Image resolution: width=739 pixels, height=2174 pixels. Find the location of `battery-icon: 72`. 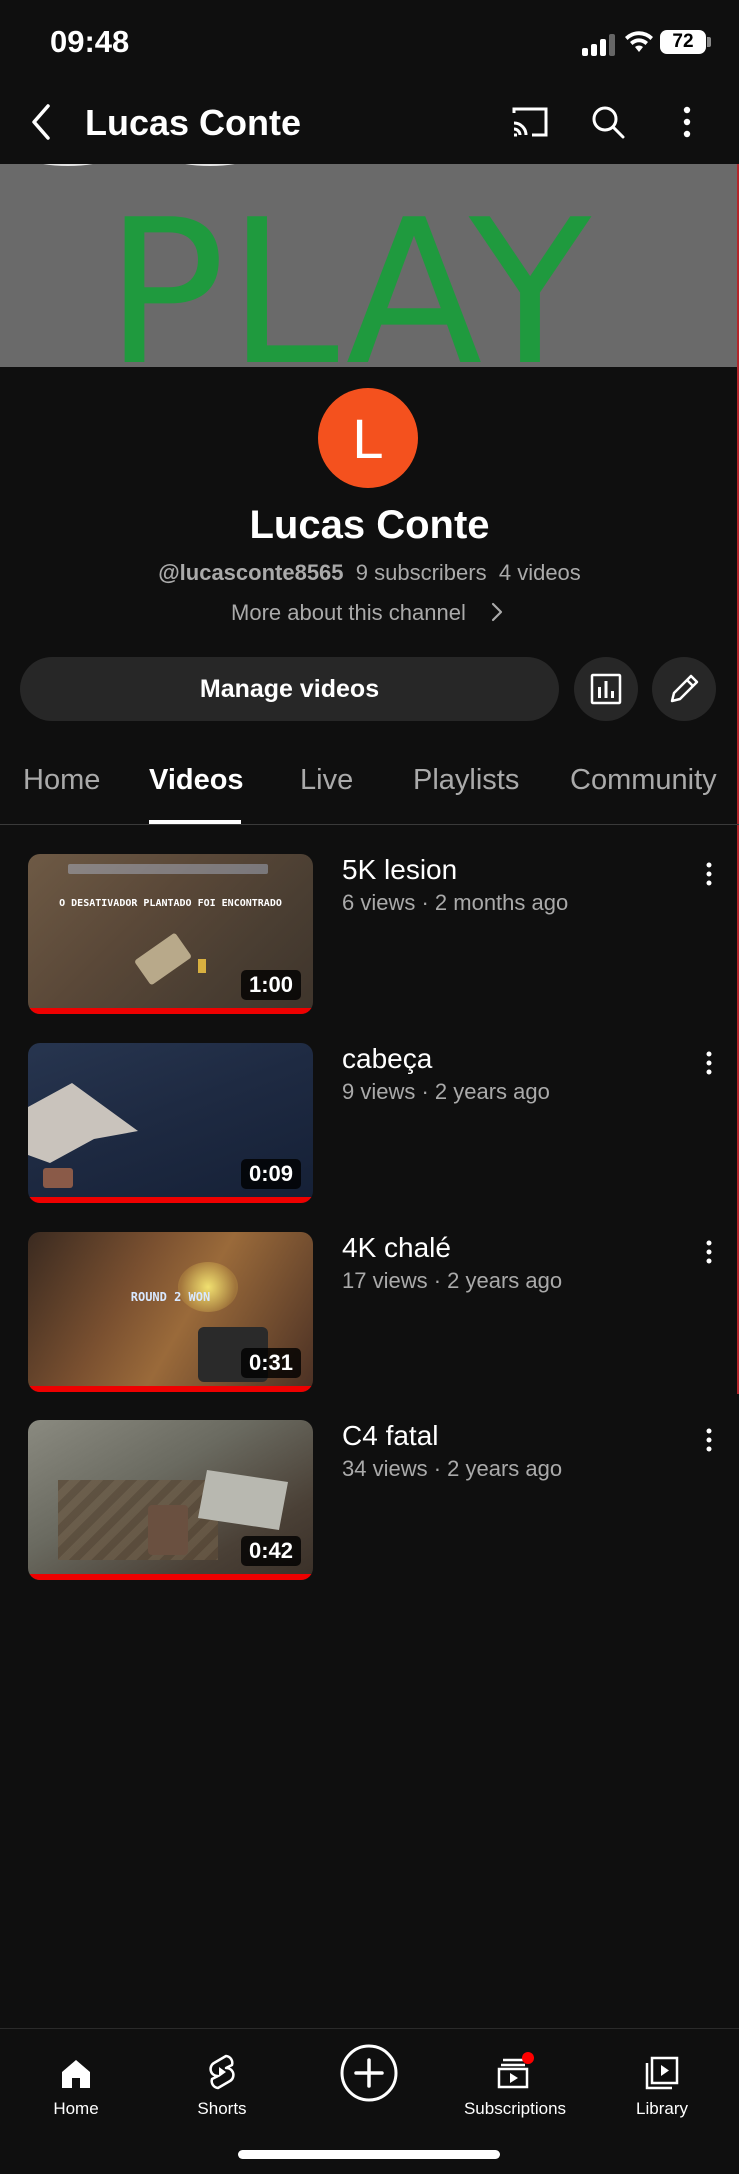

battery-icon: 72 is located at coordinates (683, 42).